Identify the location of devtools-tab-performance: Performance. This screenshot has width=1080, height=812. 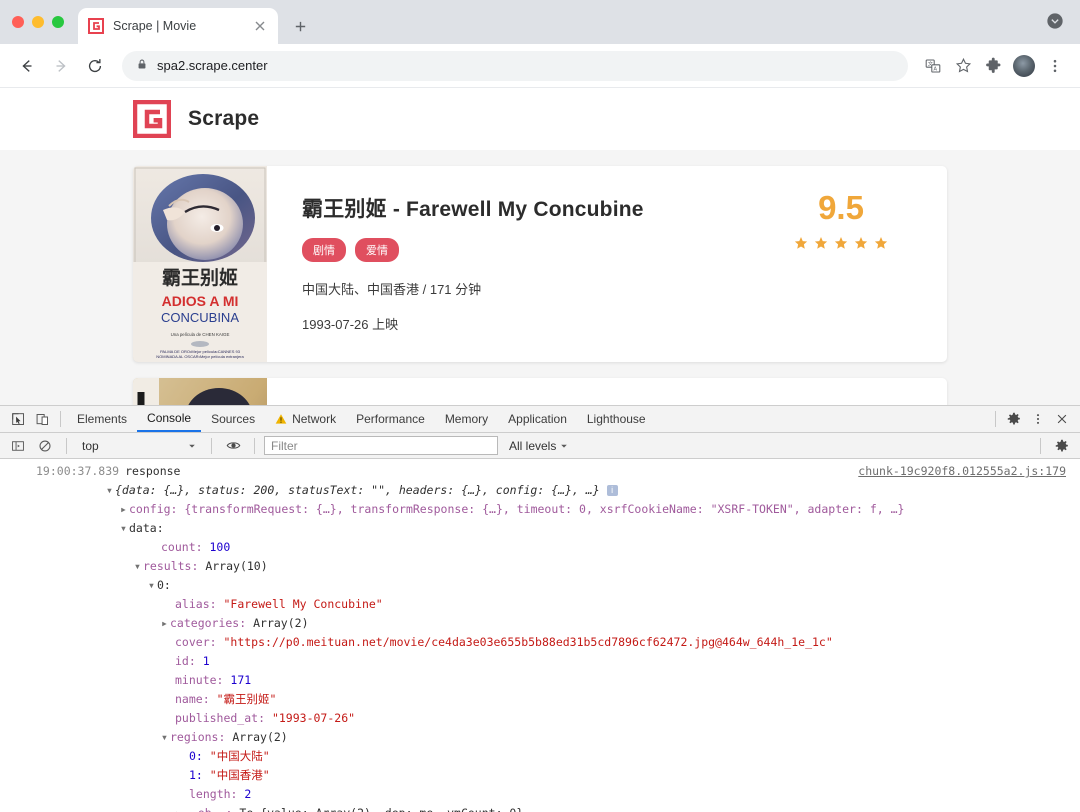
(390, 419).